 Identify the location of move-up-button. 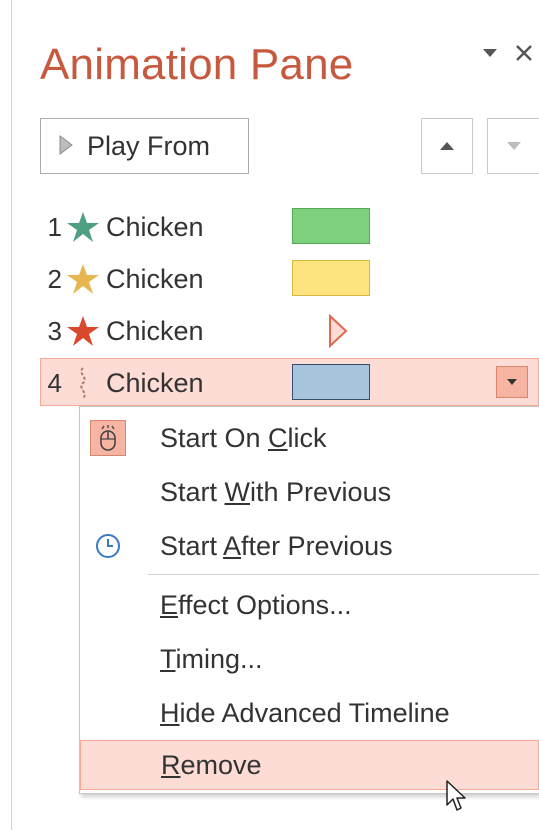
(447, 146).